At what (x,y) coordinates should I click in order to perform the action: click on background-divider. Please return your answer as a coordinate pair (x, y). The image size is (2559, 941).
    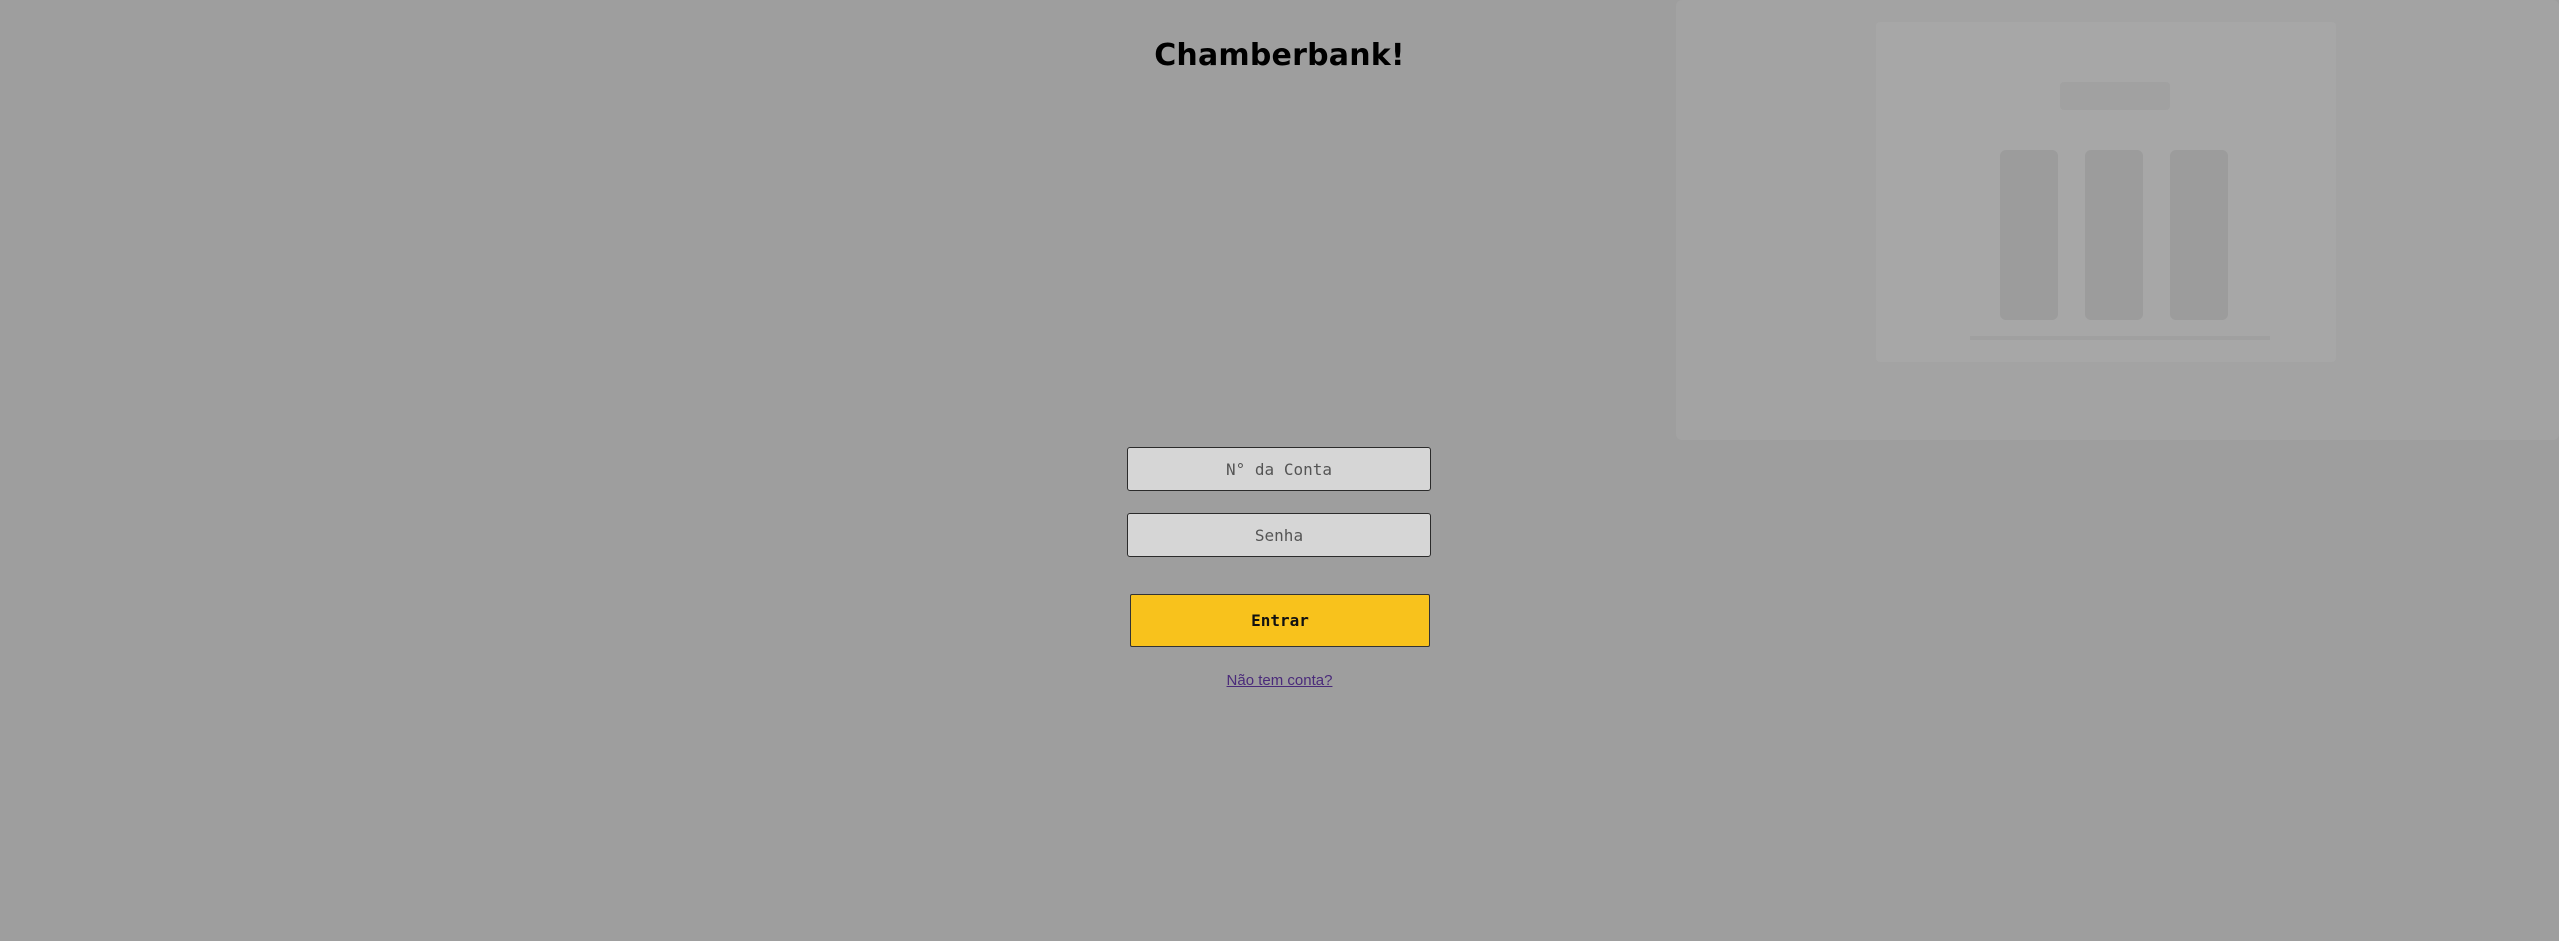
    Looking at the image, I should click on (2120, 338).